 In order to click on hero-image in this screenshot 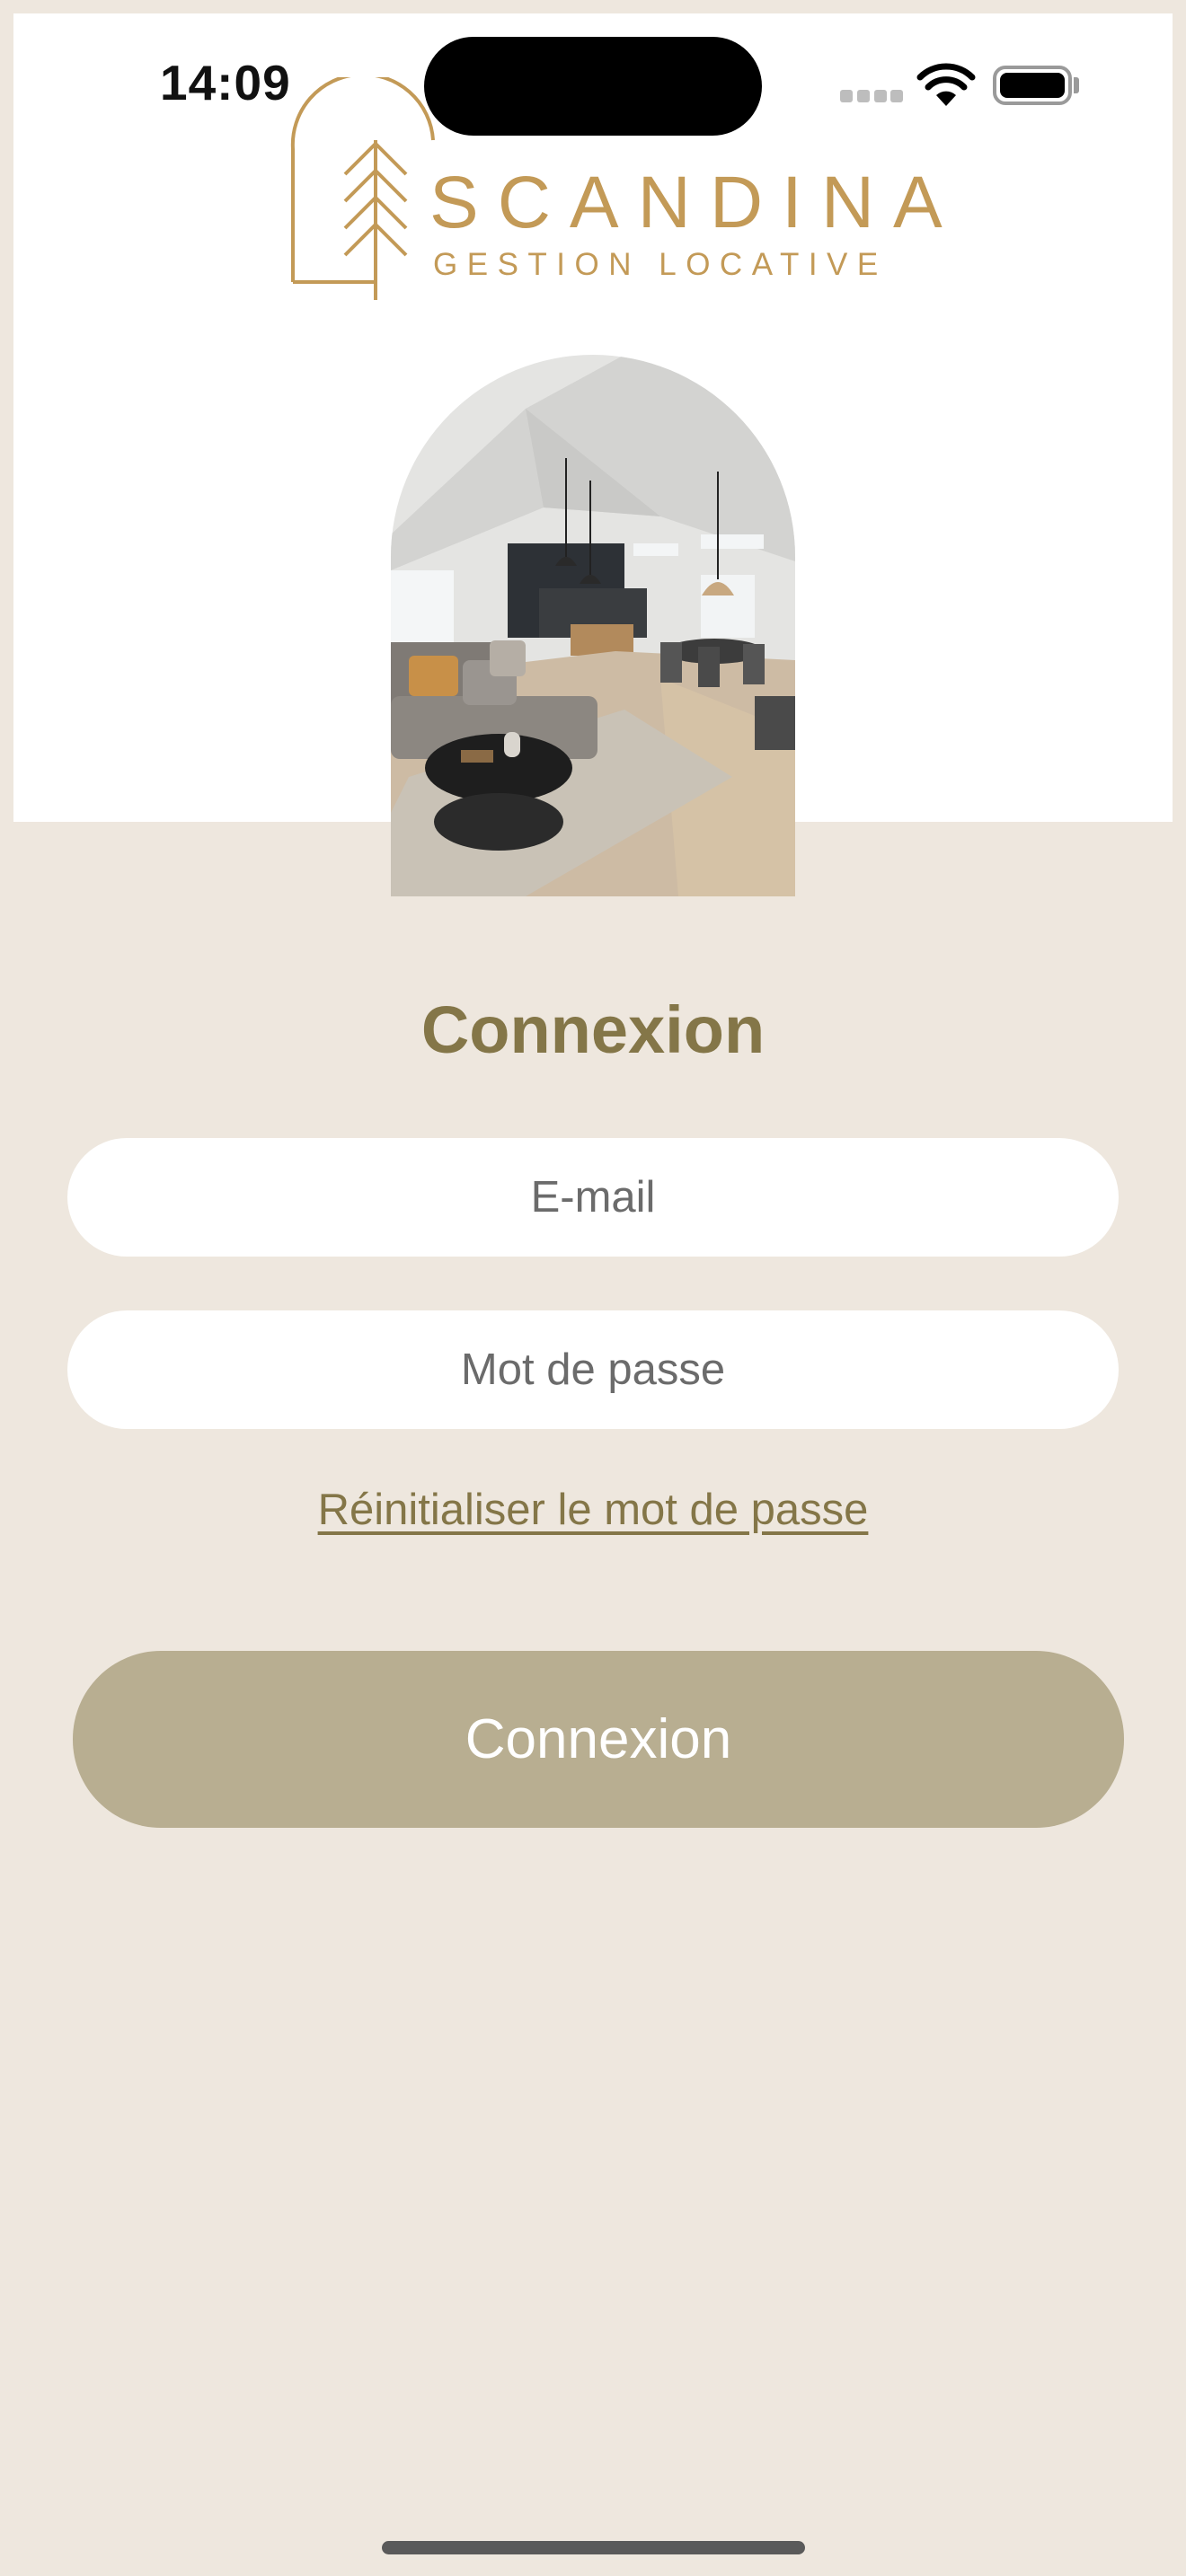, I will do `click(593, 625)`.